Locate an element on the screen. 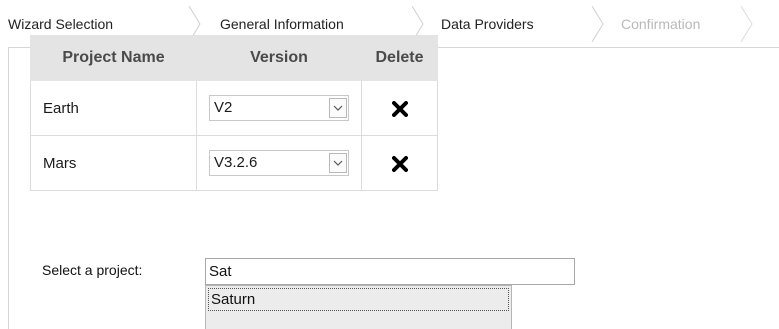 The image size is (779, 329). table-row: Mars V3.2.6 is located at coordinates (234, 163).